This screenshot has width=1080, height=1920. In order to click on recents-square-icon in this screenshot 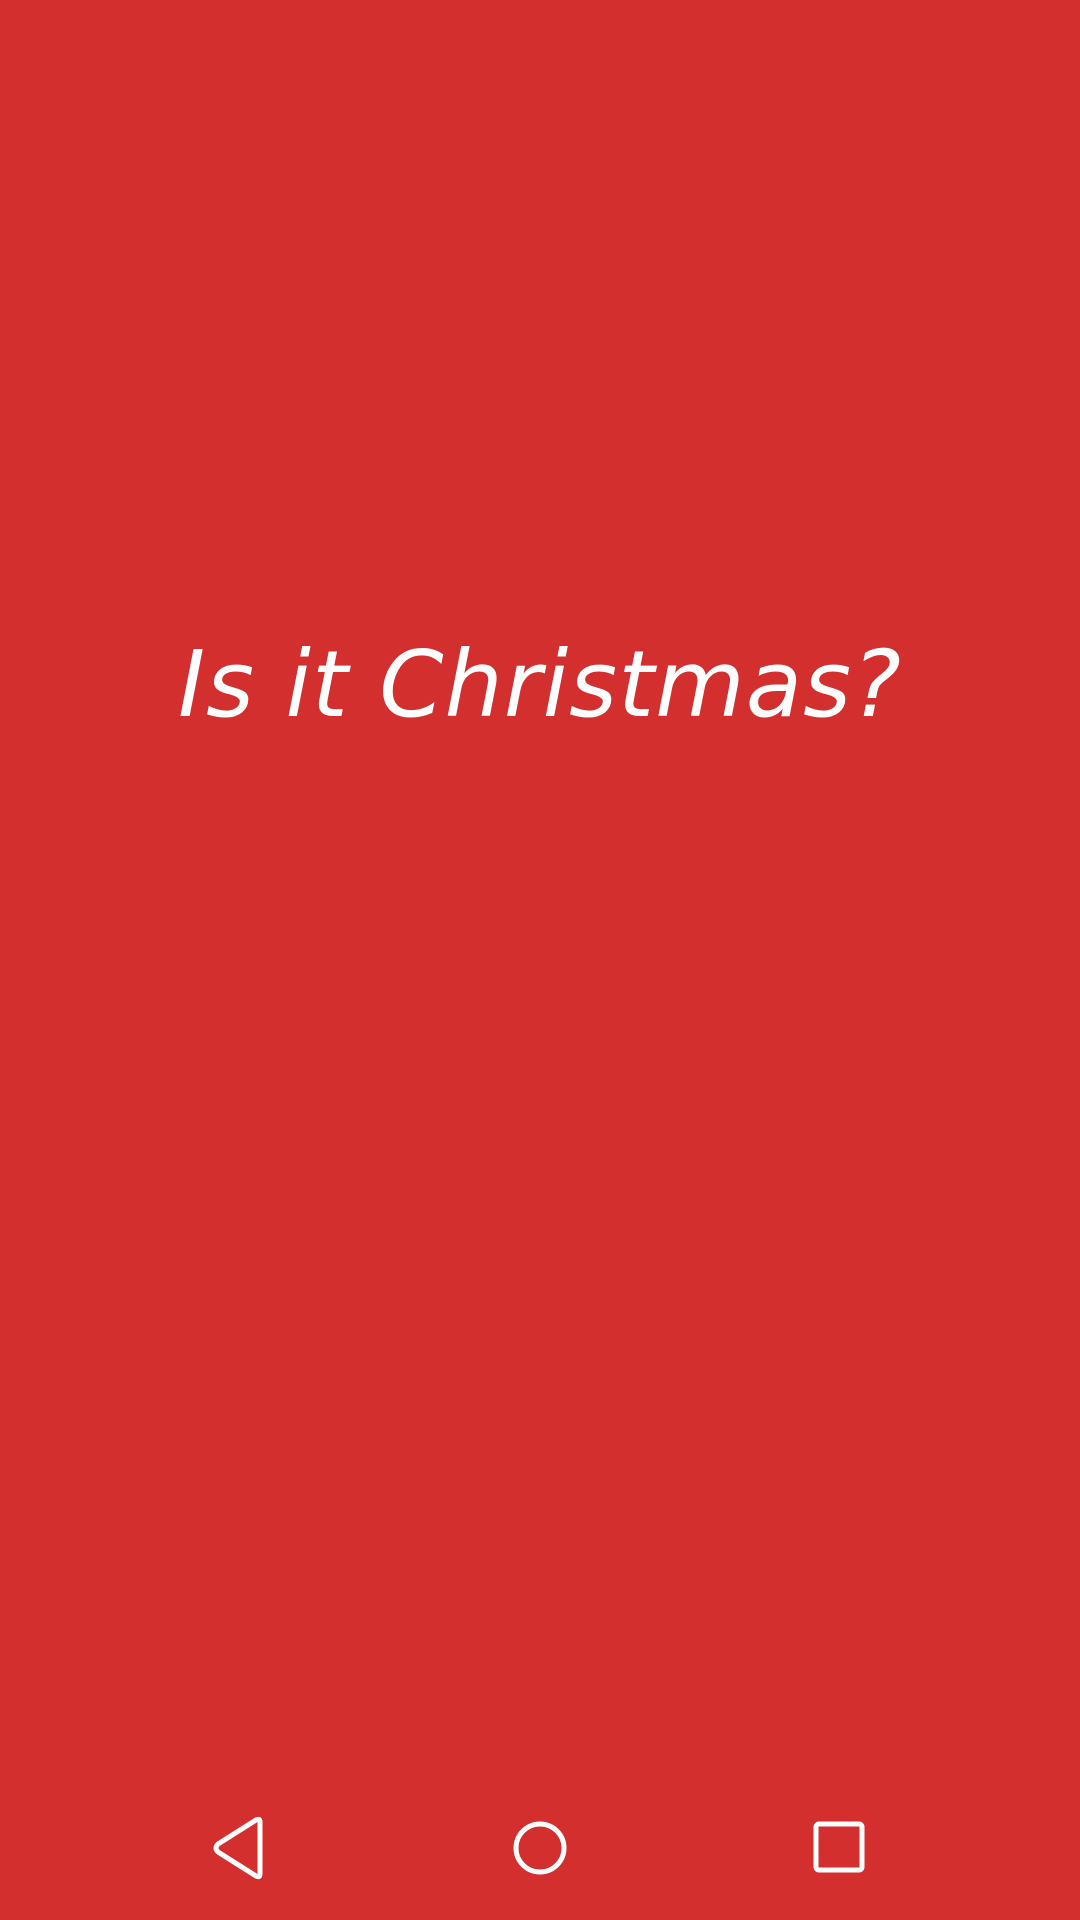, I will do `click(839, 1847)`.